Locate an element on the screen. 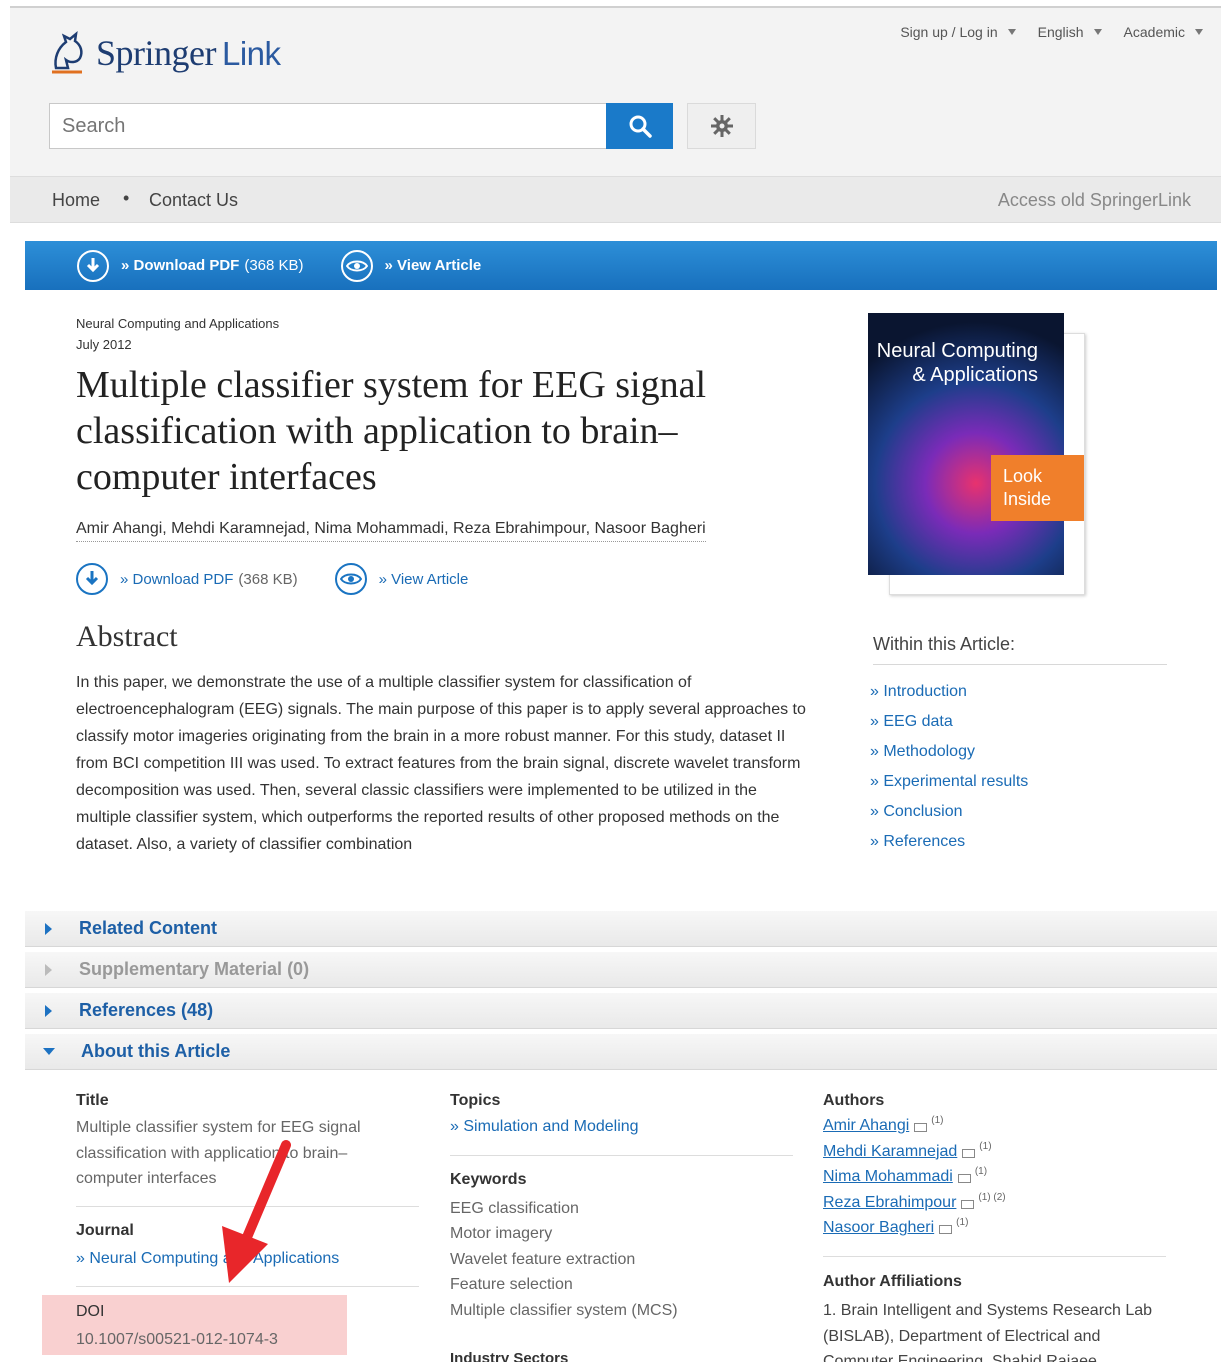  within-link-eeg-data: EEG data is located at coordinates (949, 728).